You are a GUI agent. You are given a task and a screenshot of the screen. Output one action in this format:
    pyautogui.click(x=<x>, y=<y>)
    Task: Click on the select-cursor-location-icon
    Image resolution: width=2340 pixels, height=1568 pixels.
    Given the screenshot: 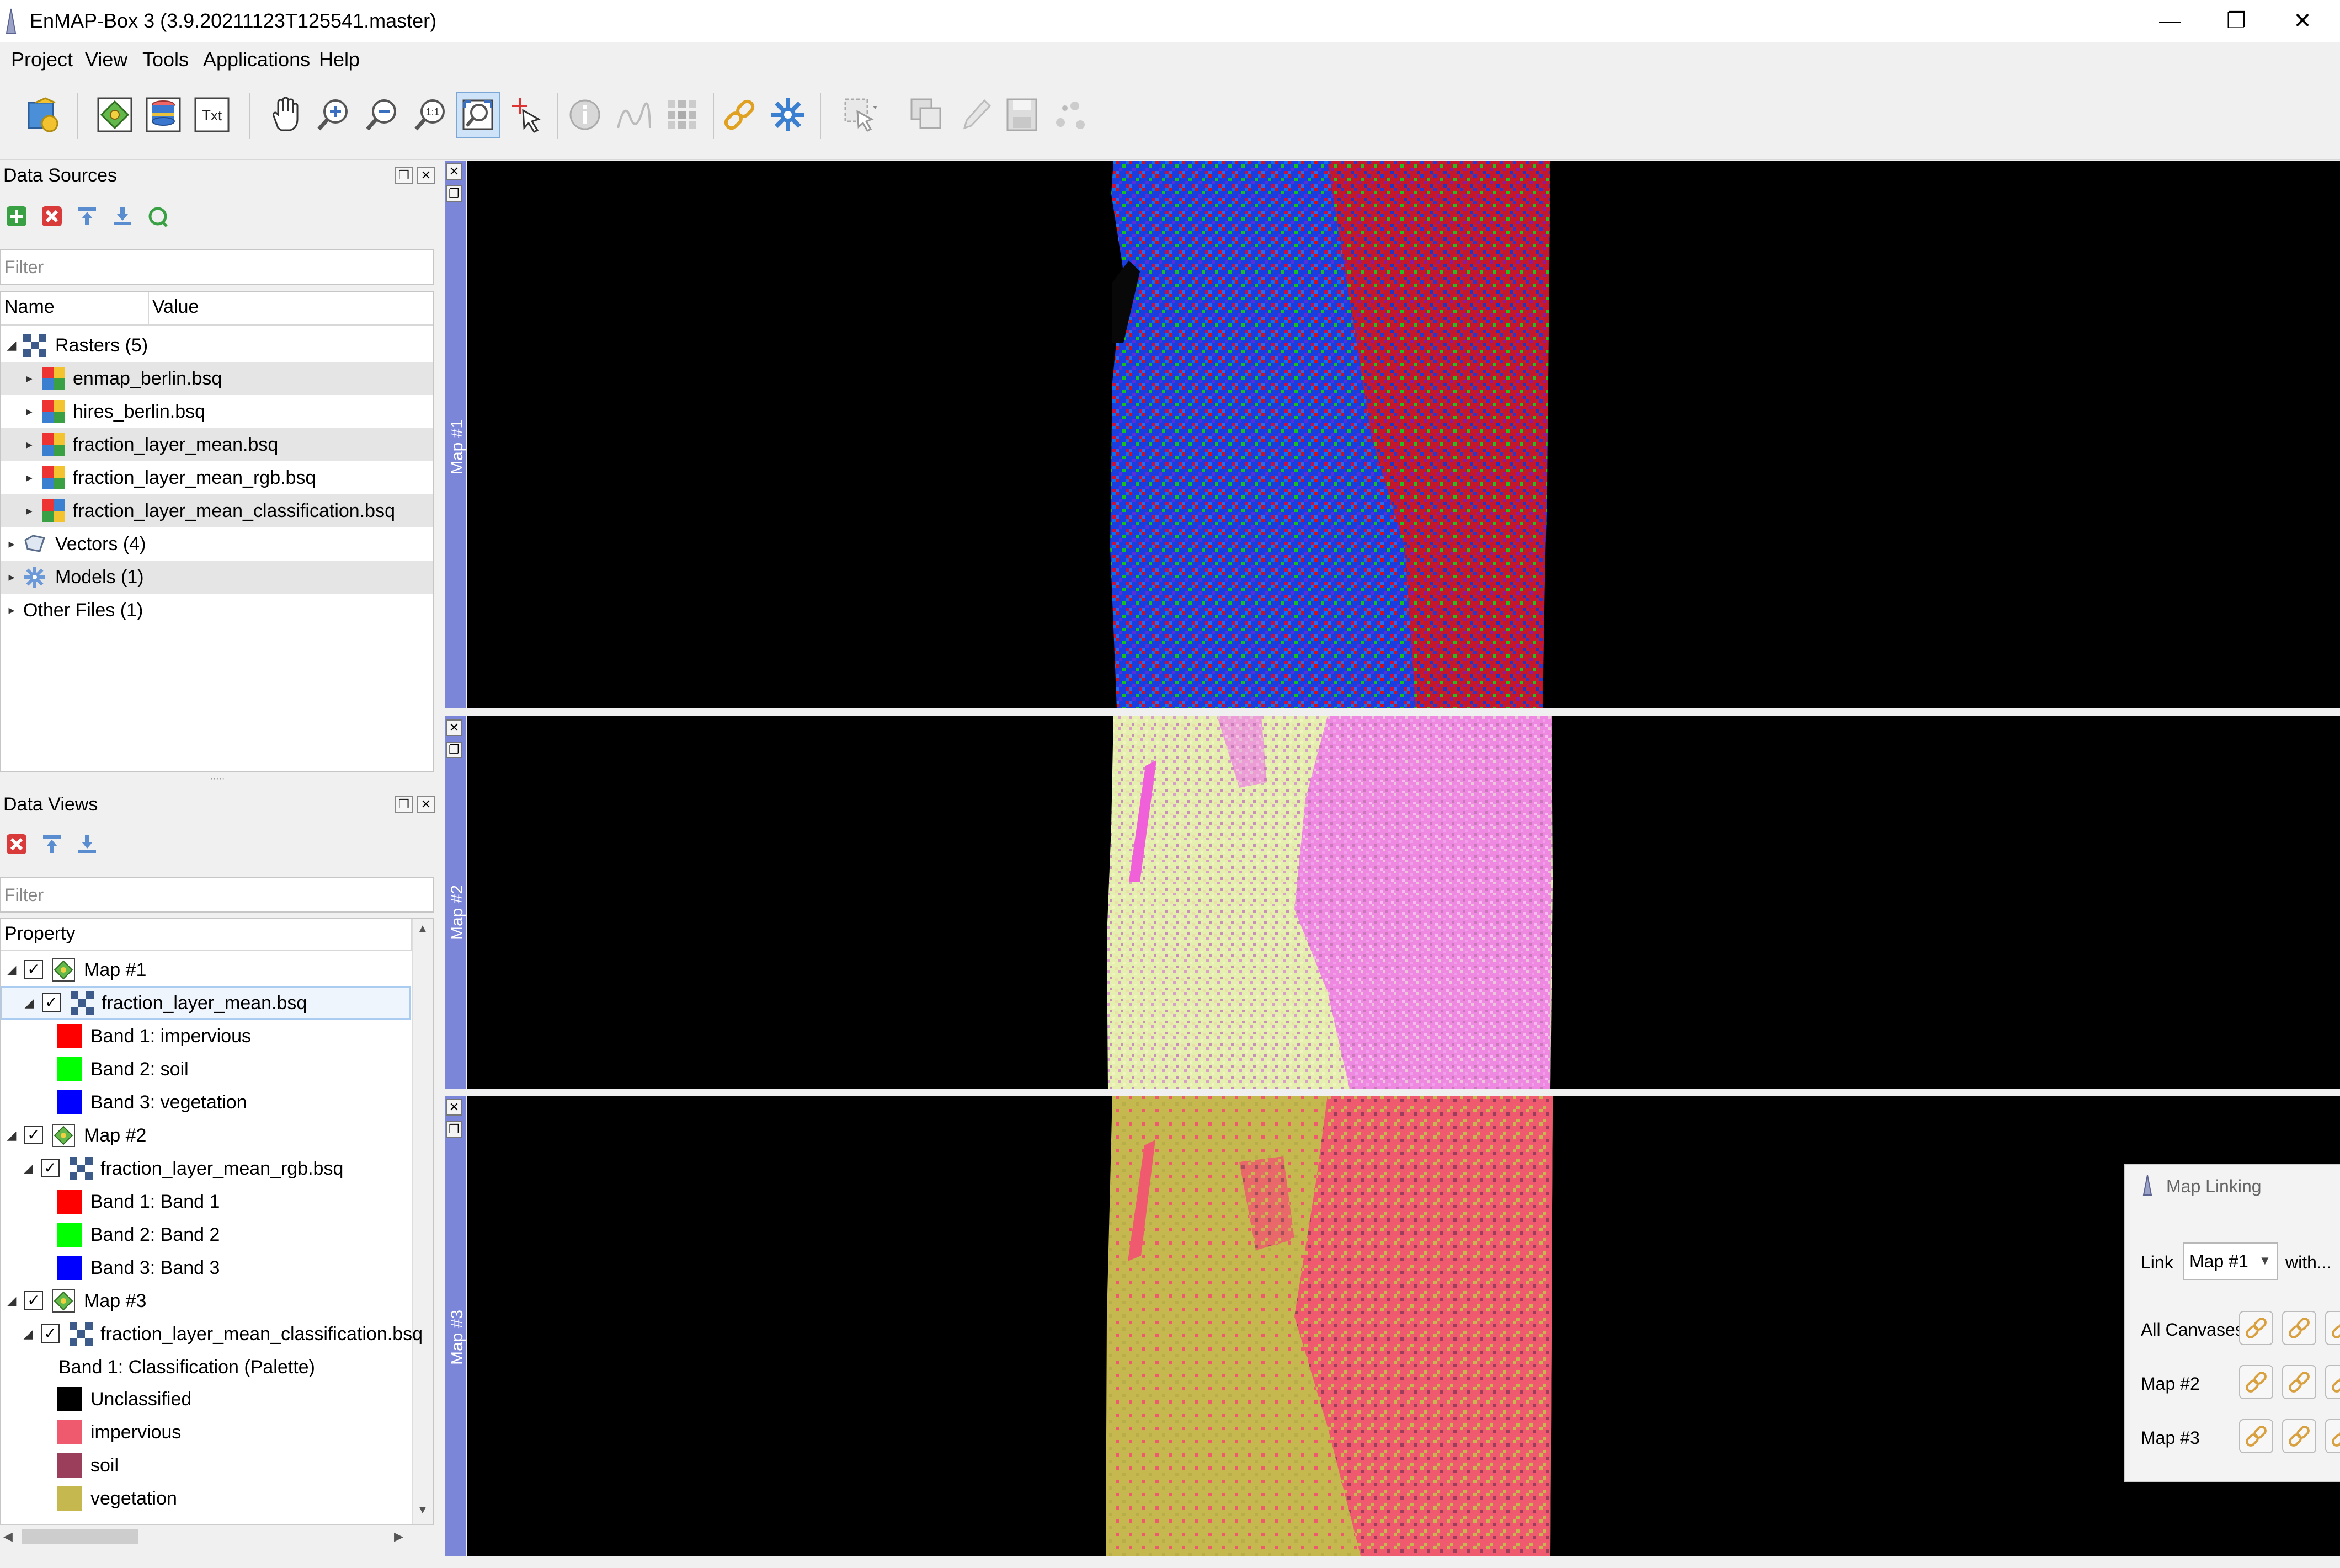 What is the action you would take?
    pyautogui.click(x=526, y=115)
    